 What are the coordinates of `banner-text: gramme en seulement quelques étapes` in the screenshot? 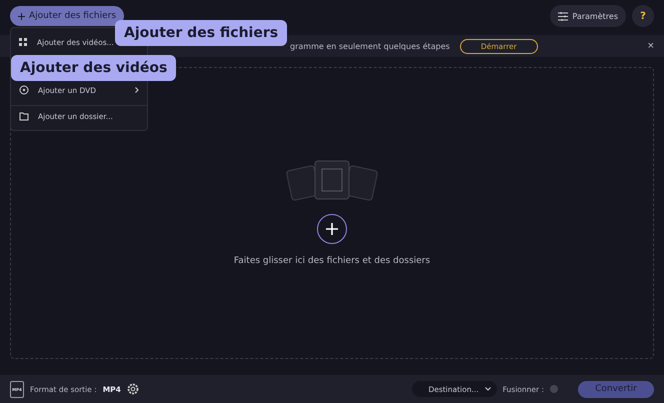 It's located at (370, 46).